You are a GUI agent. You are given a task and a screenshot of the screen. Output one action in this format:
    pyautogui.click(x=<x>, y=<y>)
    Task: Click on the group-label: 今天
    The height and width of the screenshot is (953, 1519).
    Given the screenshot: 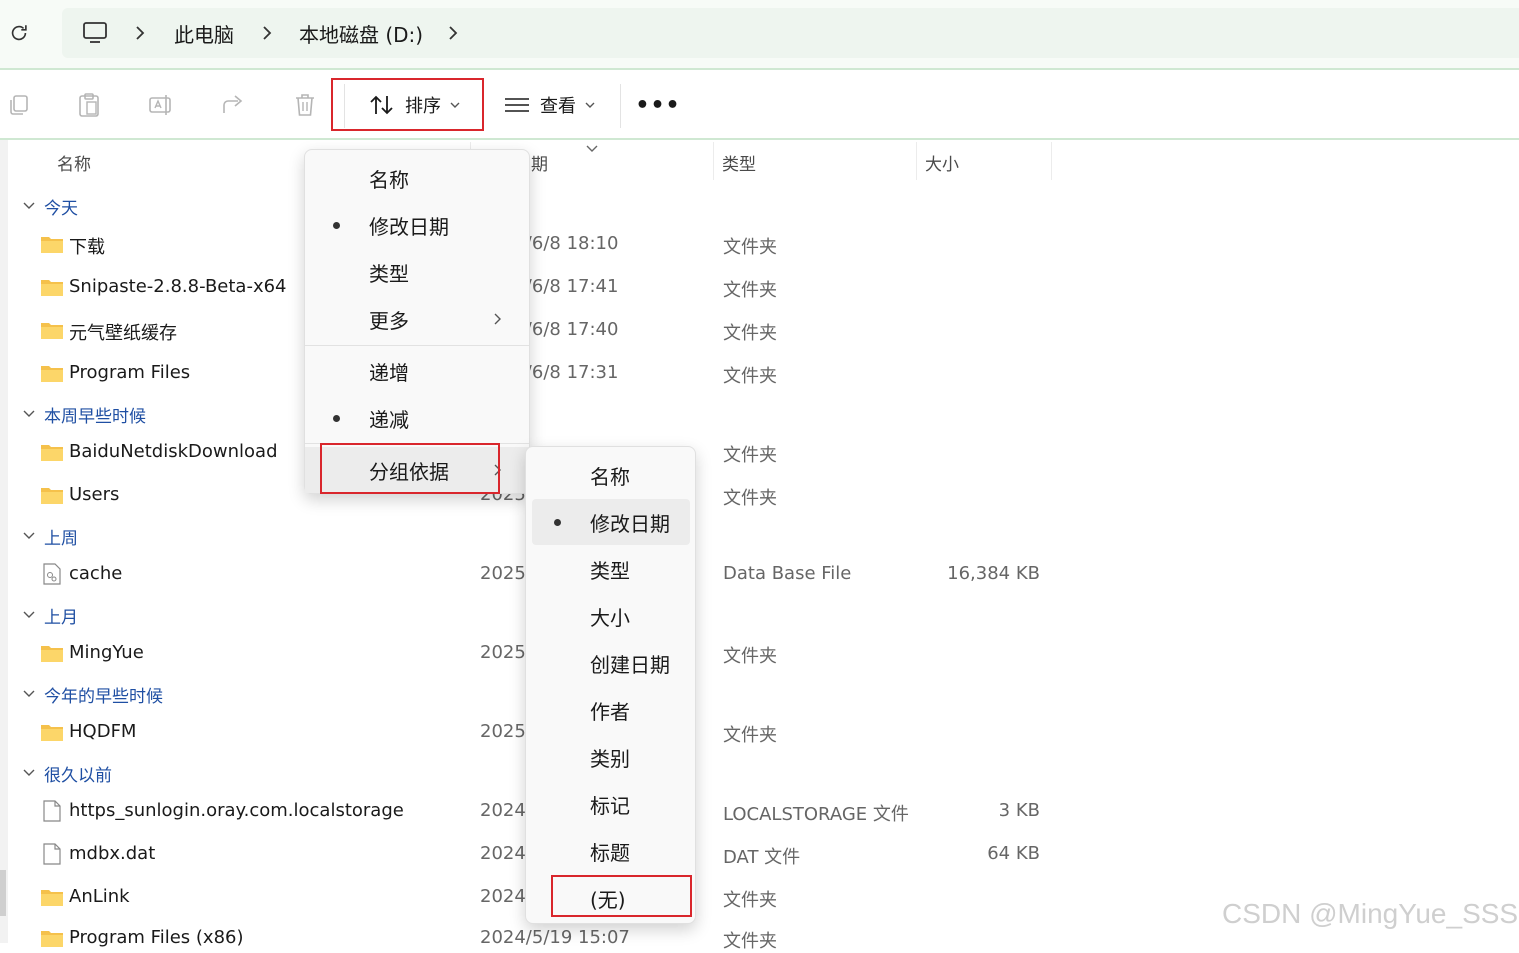 What is the action you would take?
    pyautogui.click(x=61, y=208)
    